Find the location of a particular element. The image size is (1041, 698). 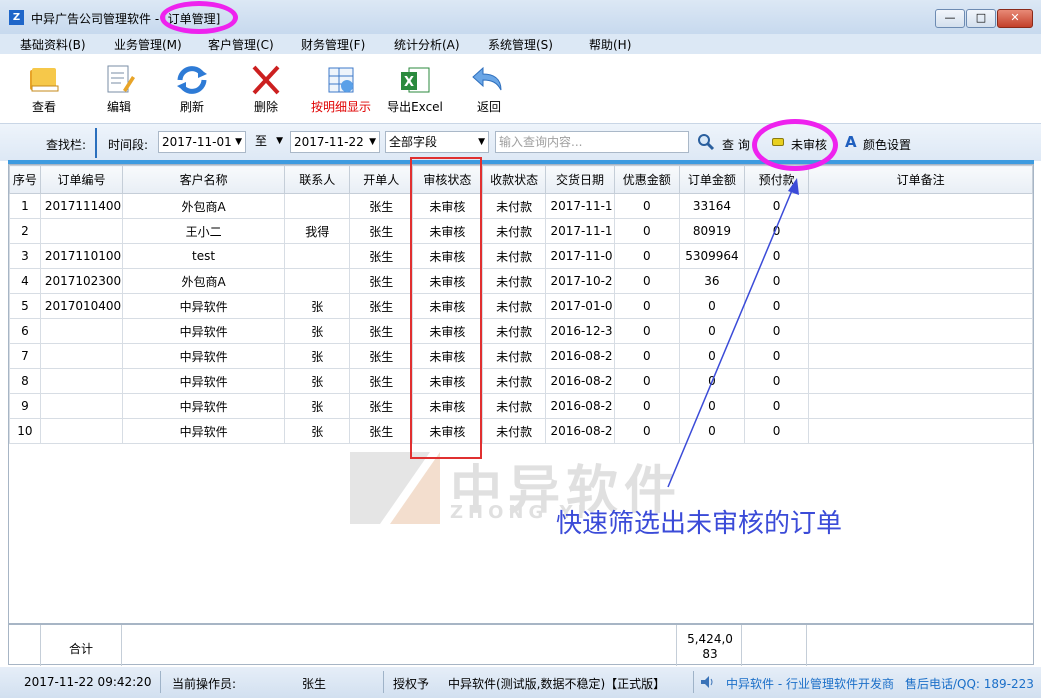

annotation-text: 快速筛选出未审核的订单 is located at coordinates (699, 524).